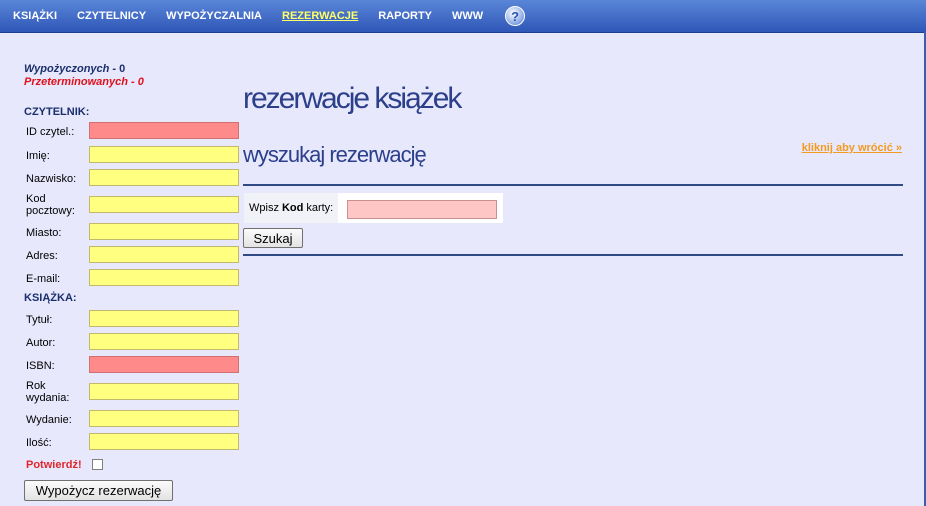 This screenshot has height=506, width=926. I want to click on top-divider, so click(573, 185).